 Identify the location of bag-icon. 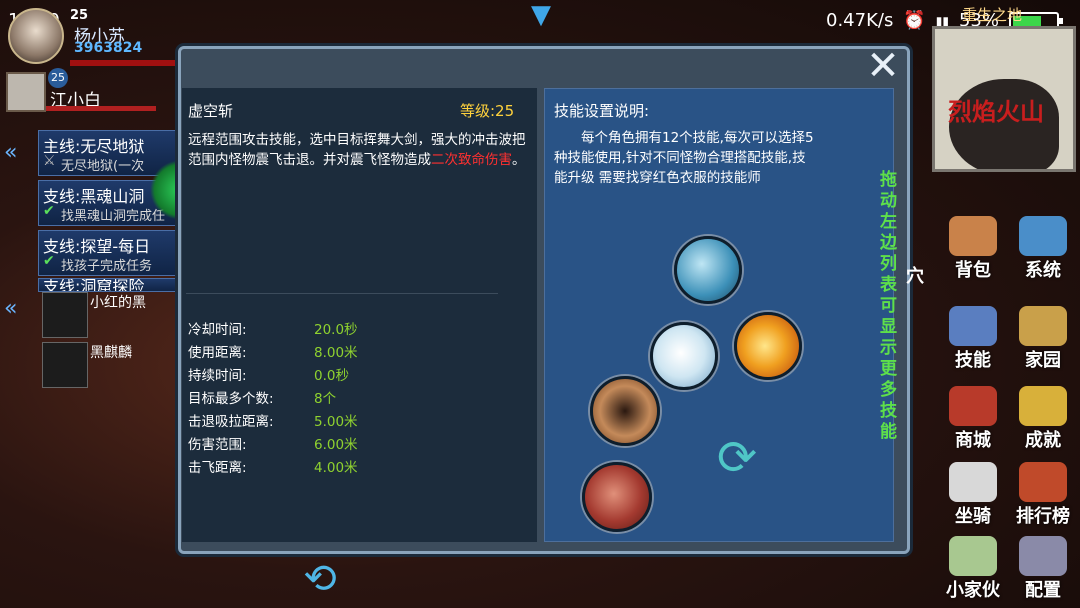
(973, 236).